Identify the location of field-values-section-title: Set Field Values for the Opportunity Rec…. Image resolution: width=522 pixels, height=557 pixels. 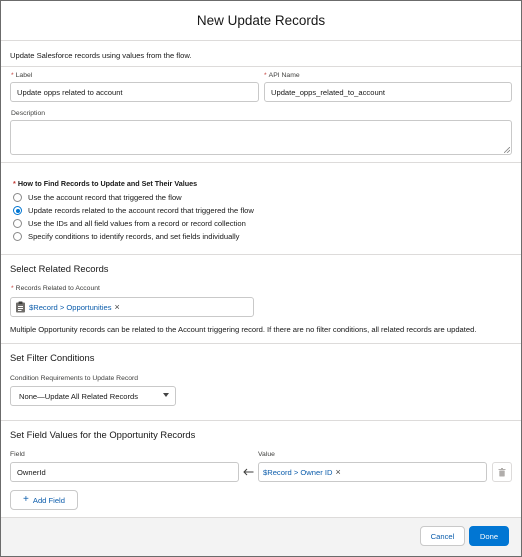
(103, 434).